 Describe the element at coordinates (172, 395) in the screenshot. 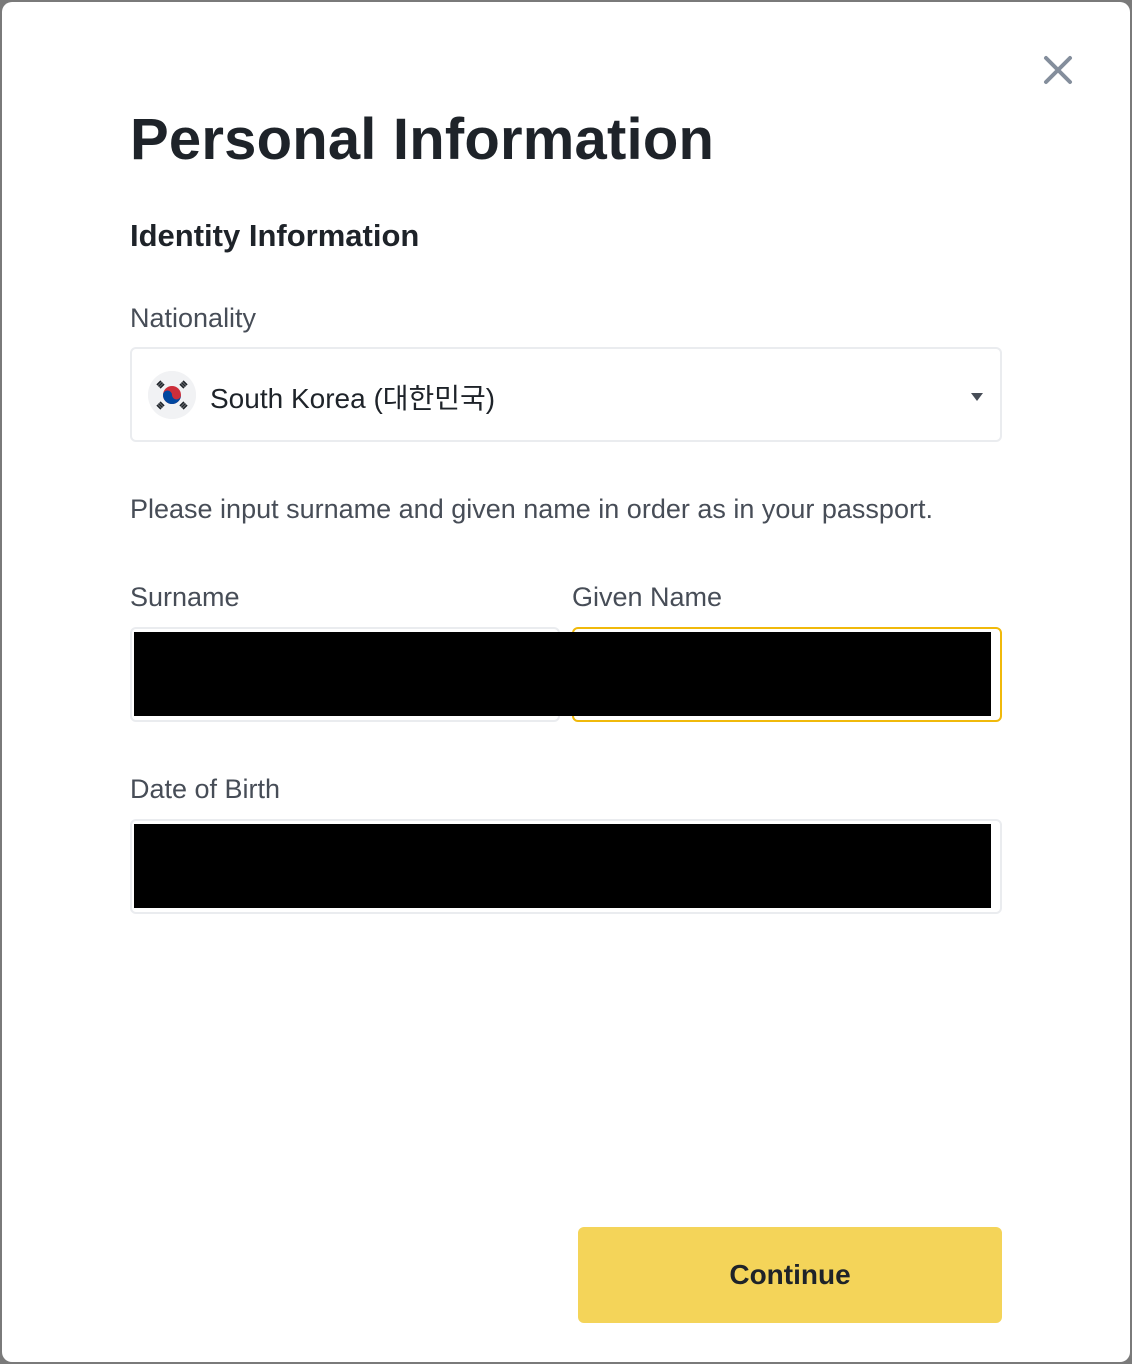

I see `south-korea-flag-icon` at that location.